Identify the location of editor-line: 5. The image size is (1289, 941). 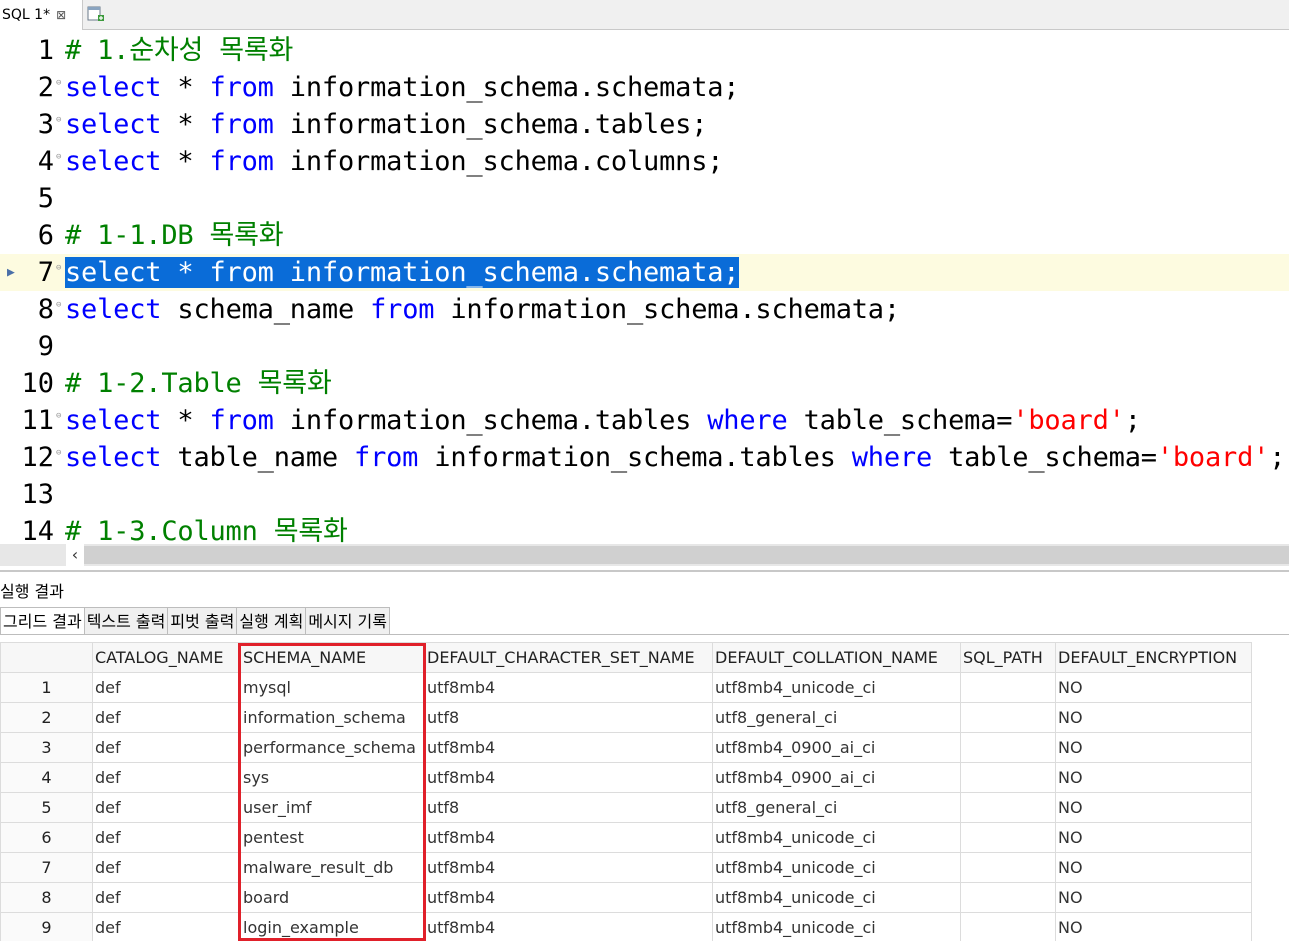
(644, 198).